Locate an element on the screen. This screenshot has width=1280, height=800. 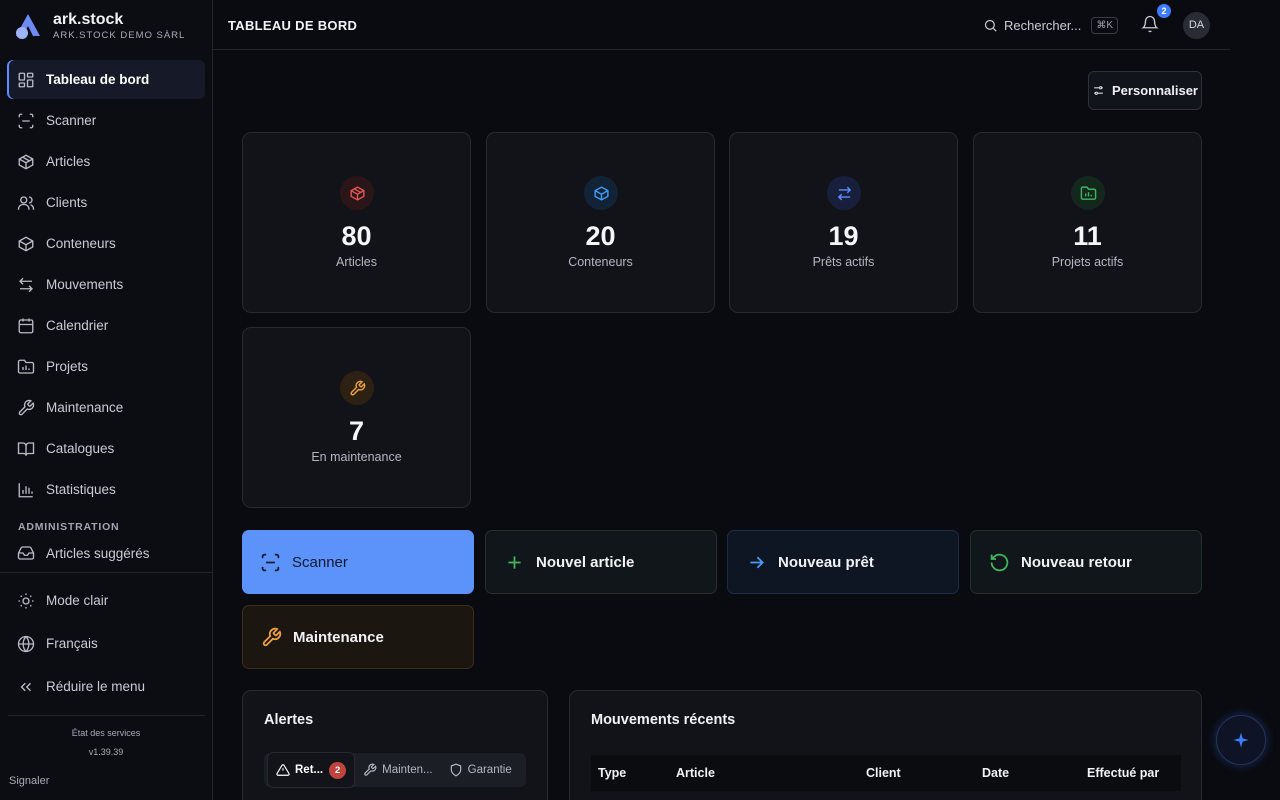
plus-icon is located at coordinates (514, 562).